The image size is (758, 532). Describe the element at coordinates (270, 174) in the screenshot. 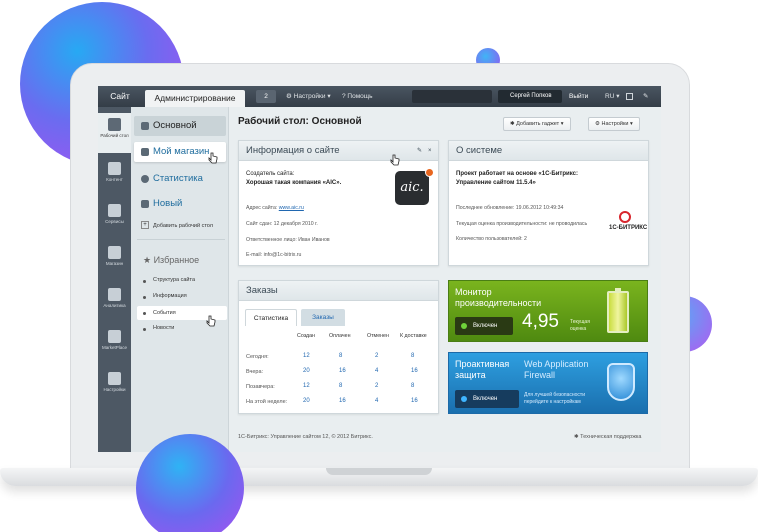

I see `creator-label: Создатель сайта:` at that location.